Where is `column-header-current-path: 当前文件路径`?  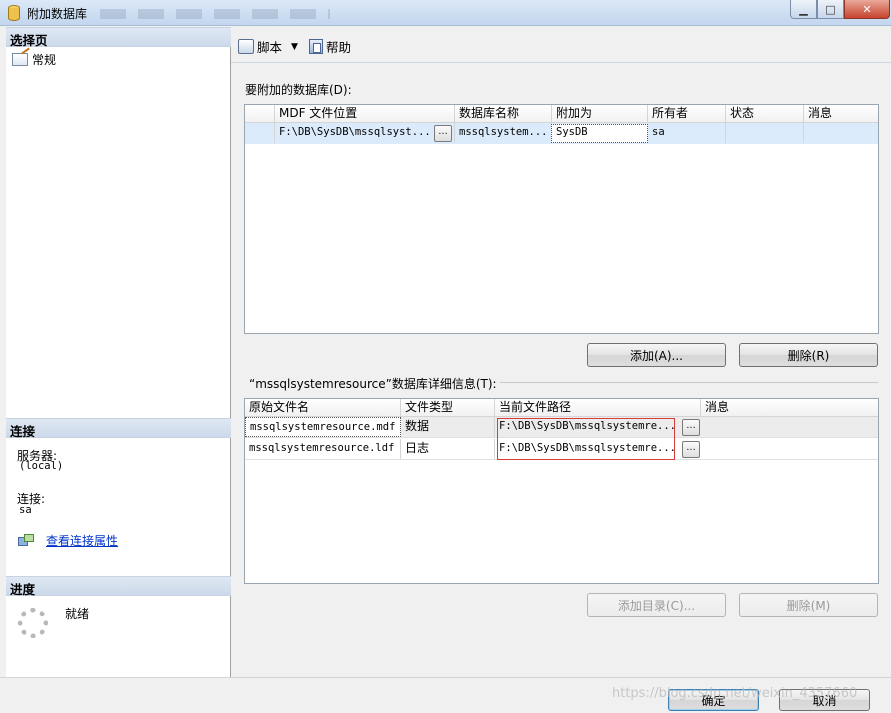
column-header-current-path: 当前文件路径 is located at coordinates (598, 408).